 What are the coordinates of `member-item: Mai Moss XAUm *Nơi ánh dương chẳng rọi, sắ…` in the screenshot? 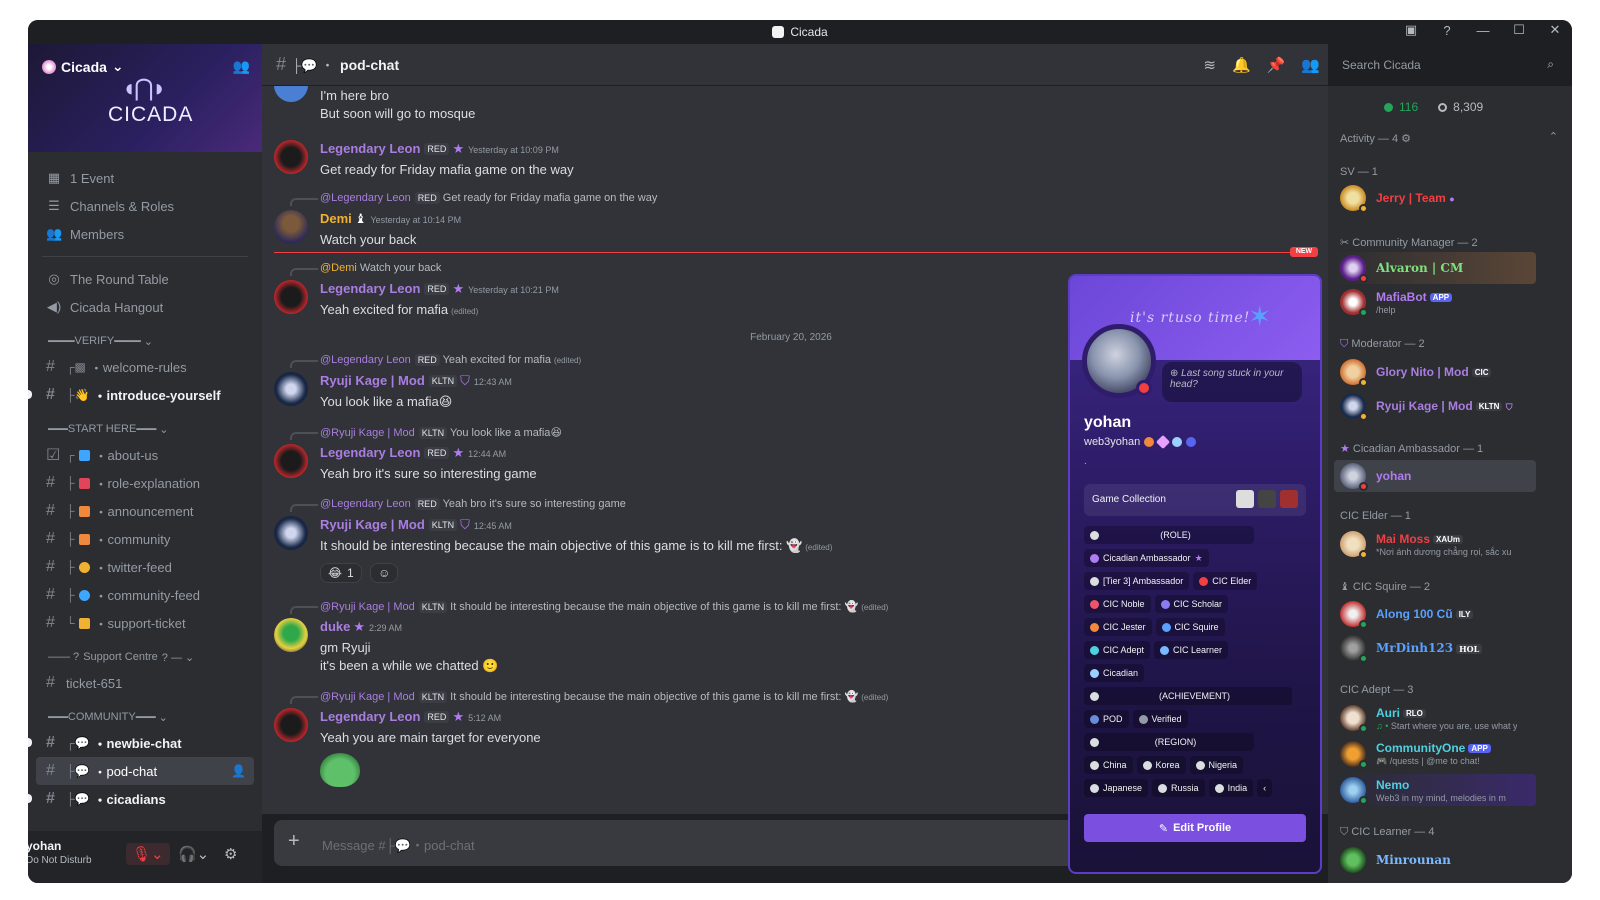 It's located at (1435, 544).